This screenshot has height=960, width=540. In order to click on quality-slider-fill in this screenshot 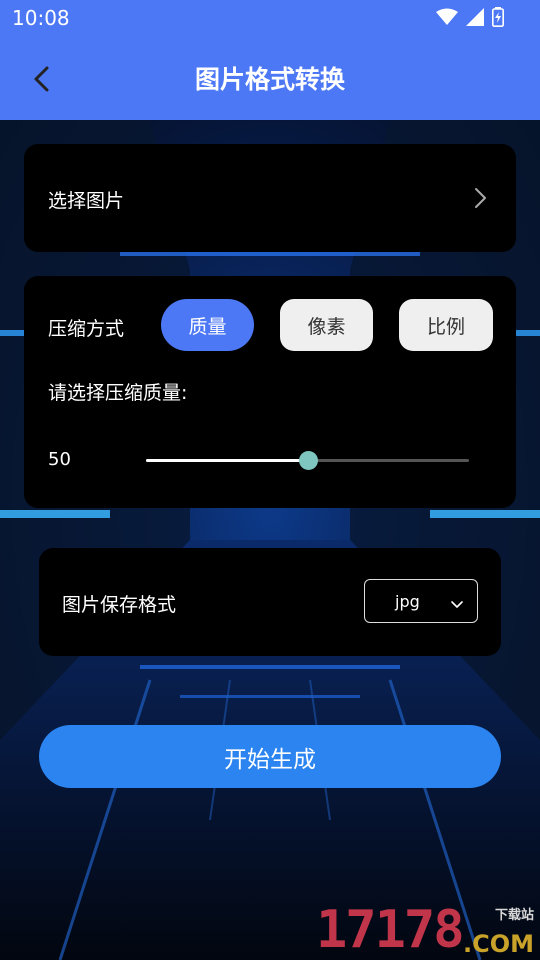, I will do `click(227, 460)`.